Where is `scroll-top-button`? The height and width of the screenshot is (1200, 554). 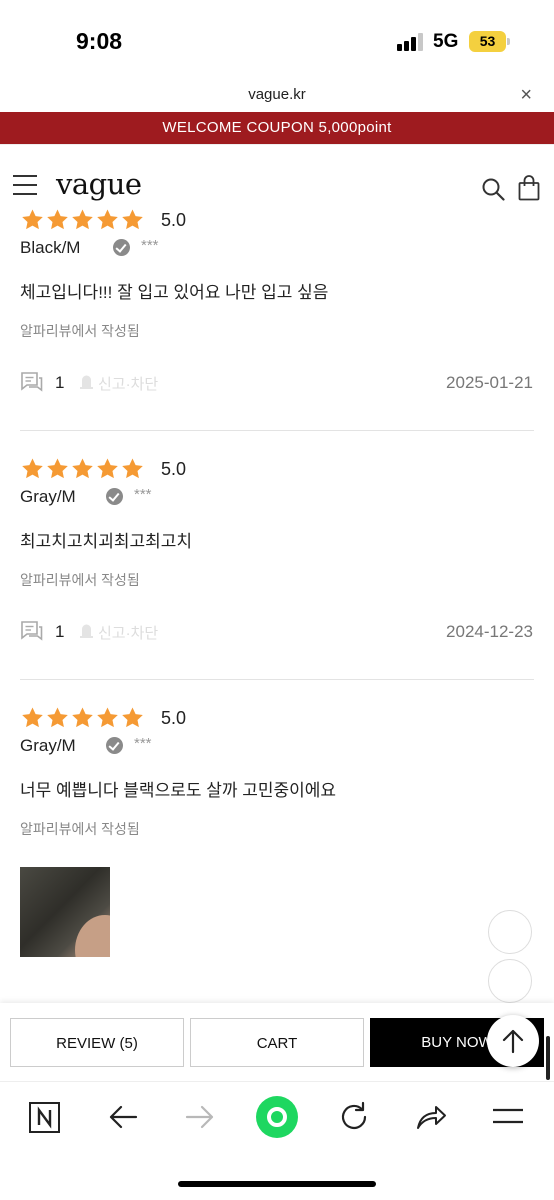 scroll-top-button is located at coordinates (513, 1041).